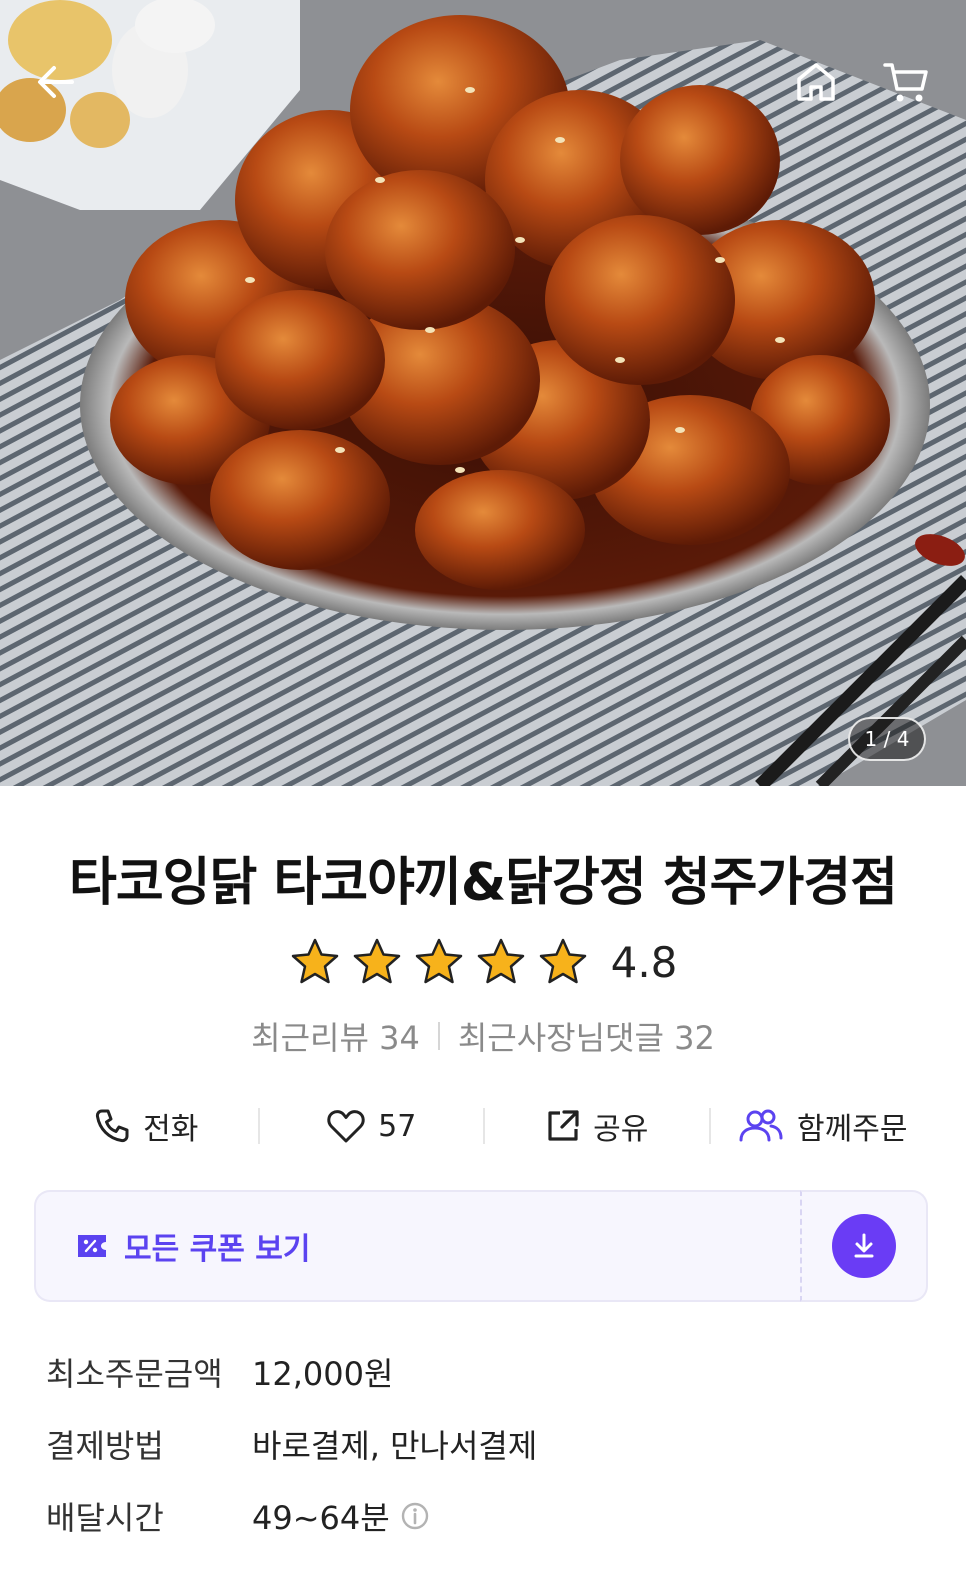 The height and width of the screenshot is (1575, 966). Describe the element at coordinates (395, 1446) in the screenshot. I see `payment-value: 바로결제, 만나서결제` at that location.